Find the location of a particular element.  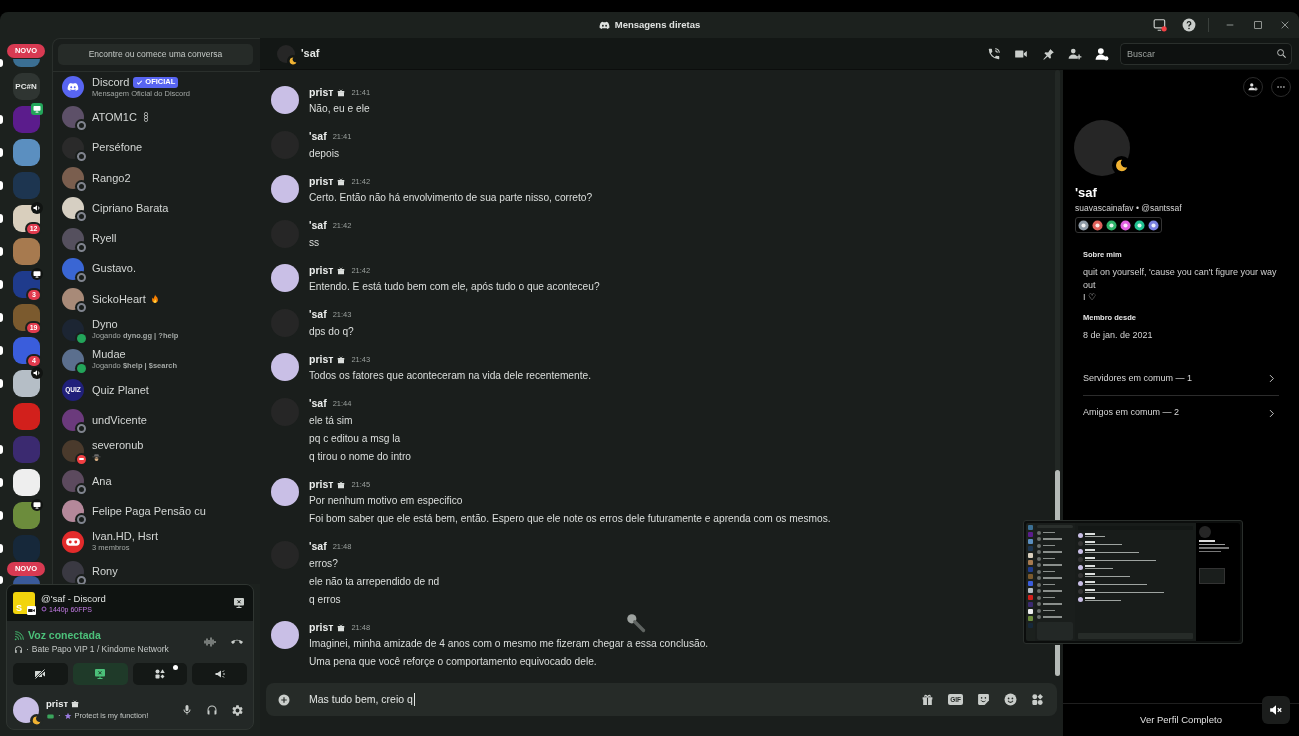

contact-name: undVicente is located at coordinates (119, 420).